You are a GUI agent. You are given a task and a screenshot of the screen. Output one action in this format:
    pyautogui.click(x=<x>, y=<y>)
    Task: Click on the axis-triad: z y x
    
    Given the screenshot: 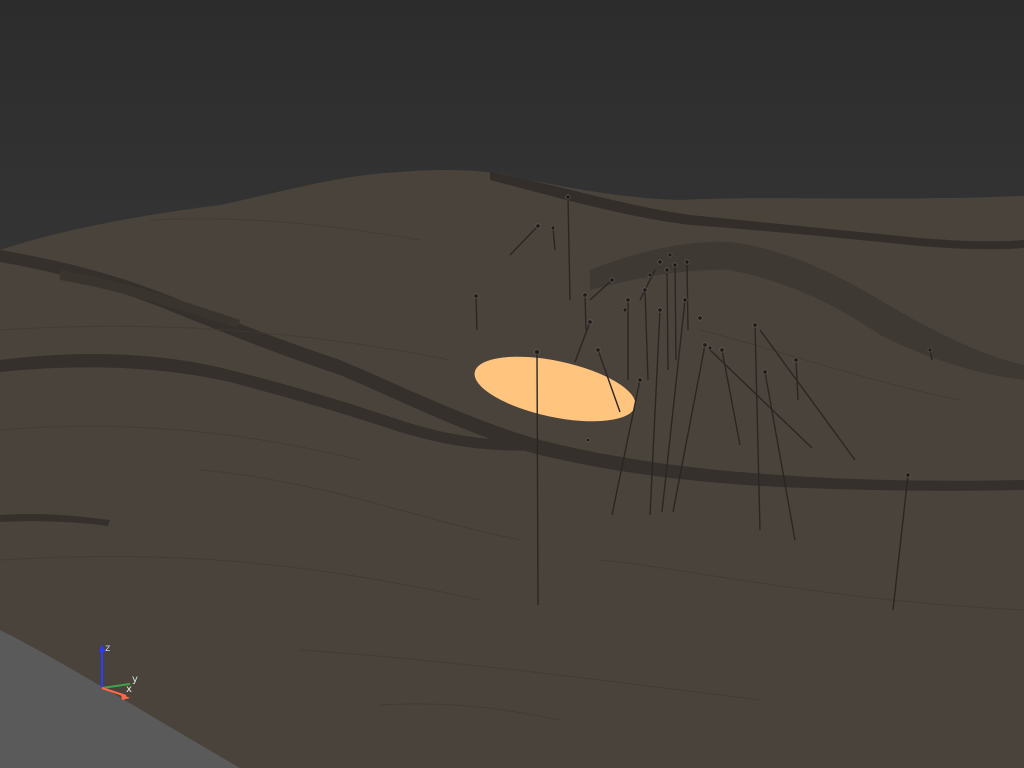 What is the action you would take?
    pyautogui.click(x=118, y=671)
    